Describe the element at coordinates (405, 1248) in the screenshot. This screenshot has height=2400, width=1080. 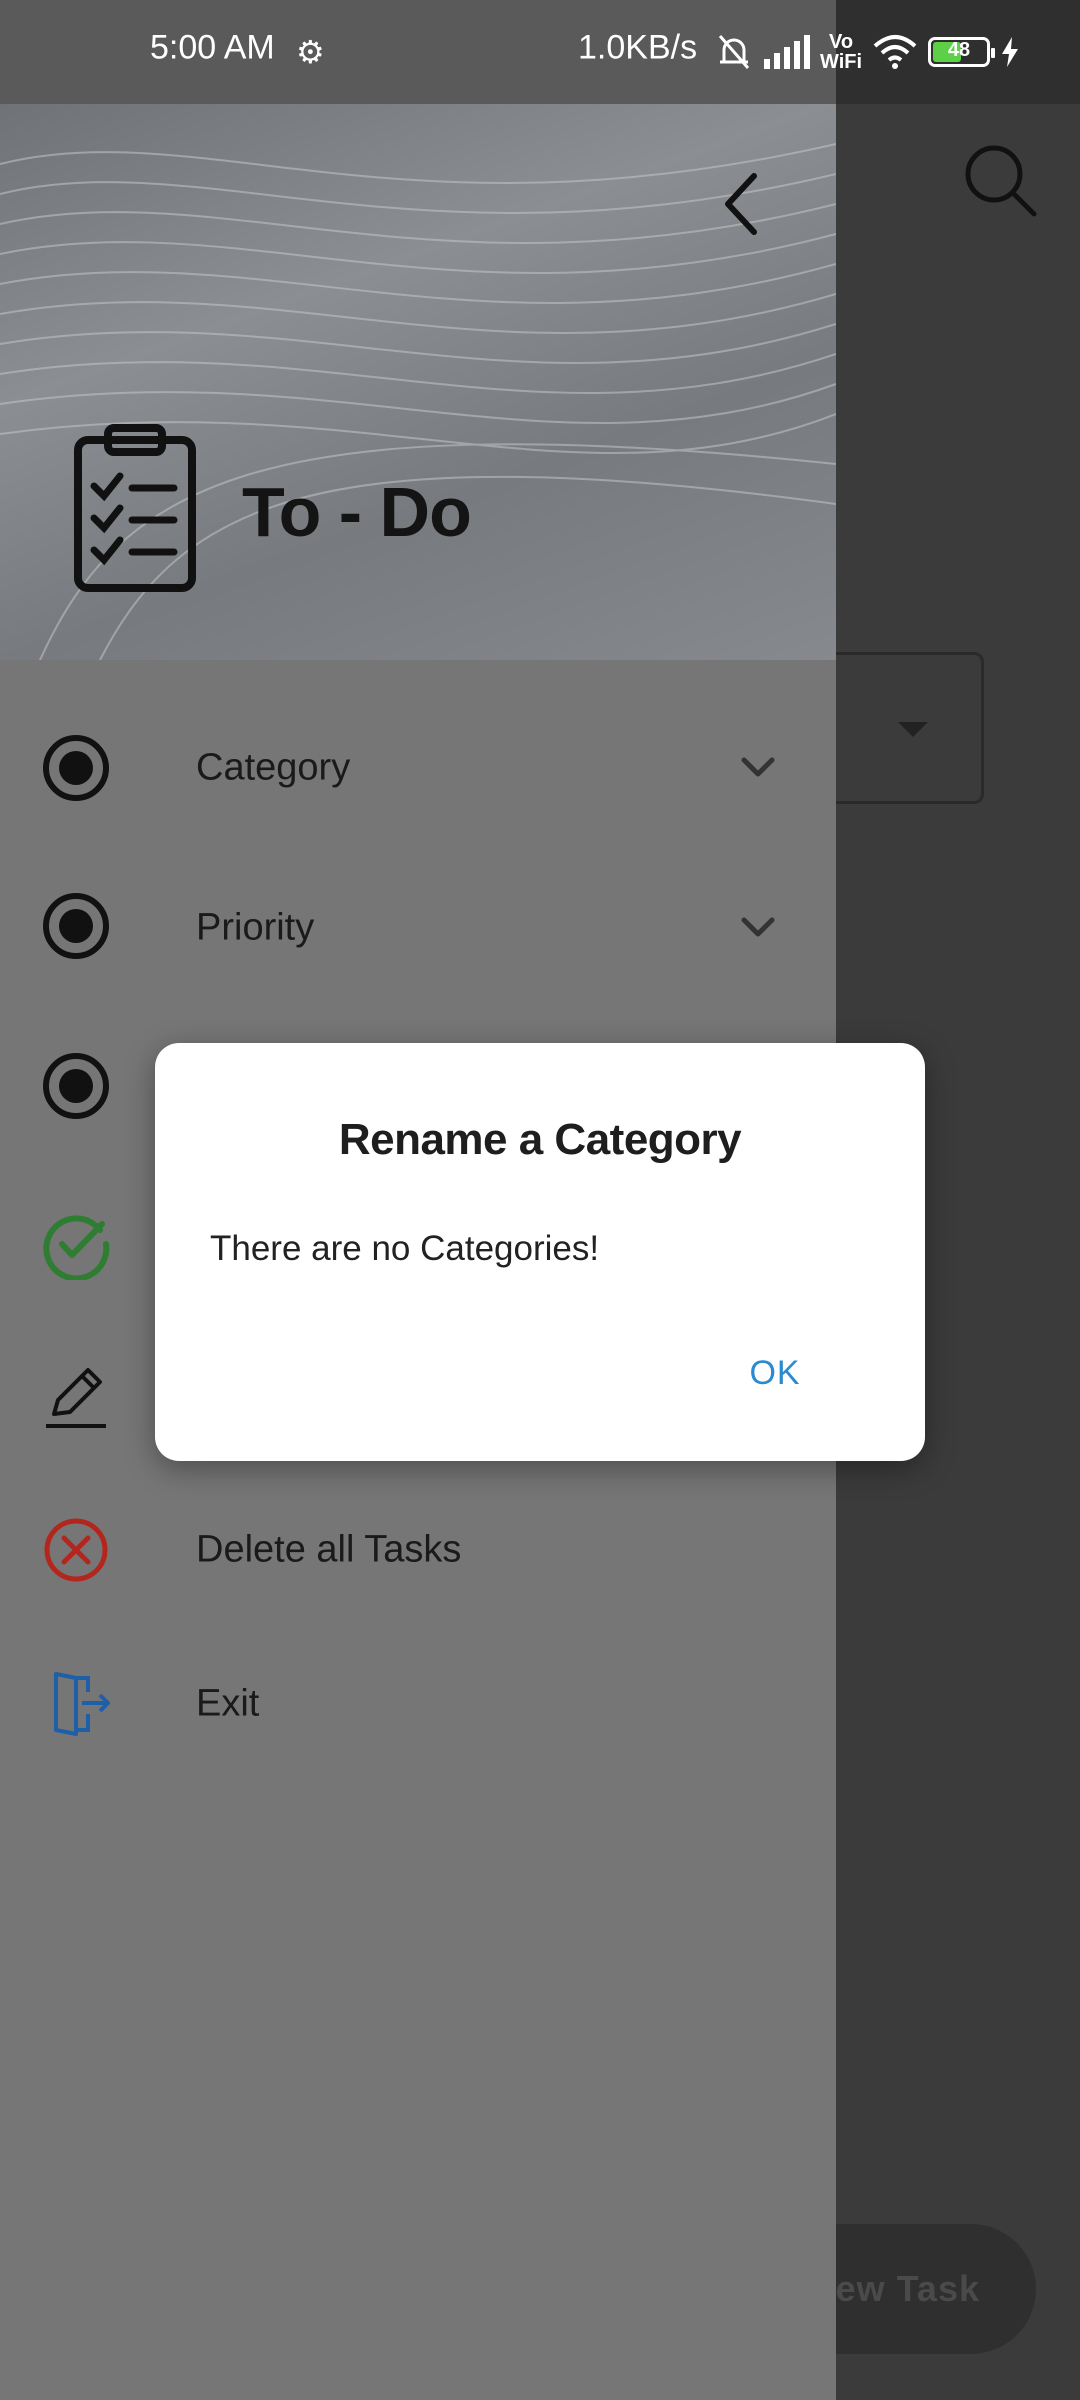
I see `dialog-message: There are no Categories!` at that location.